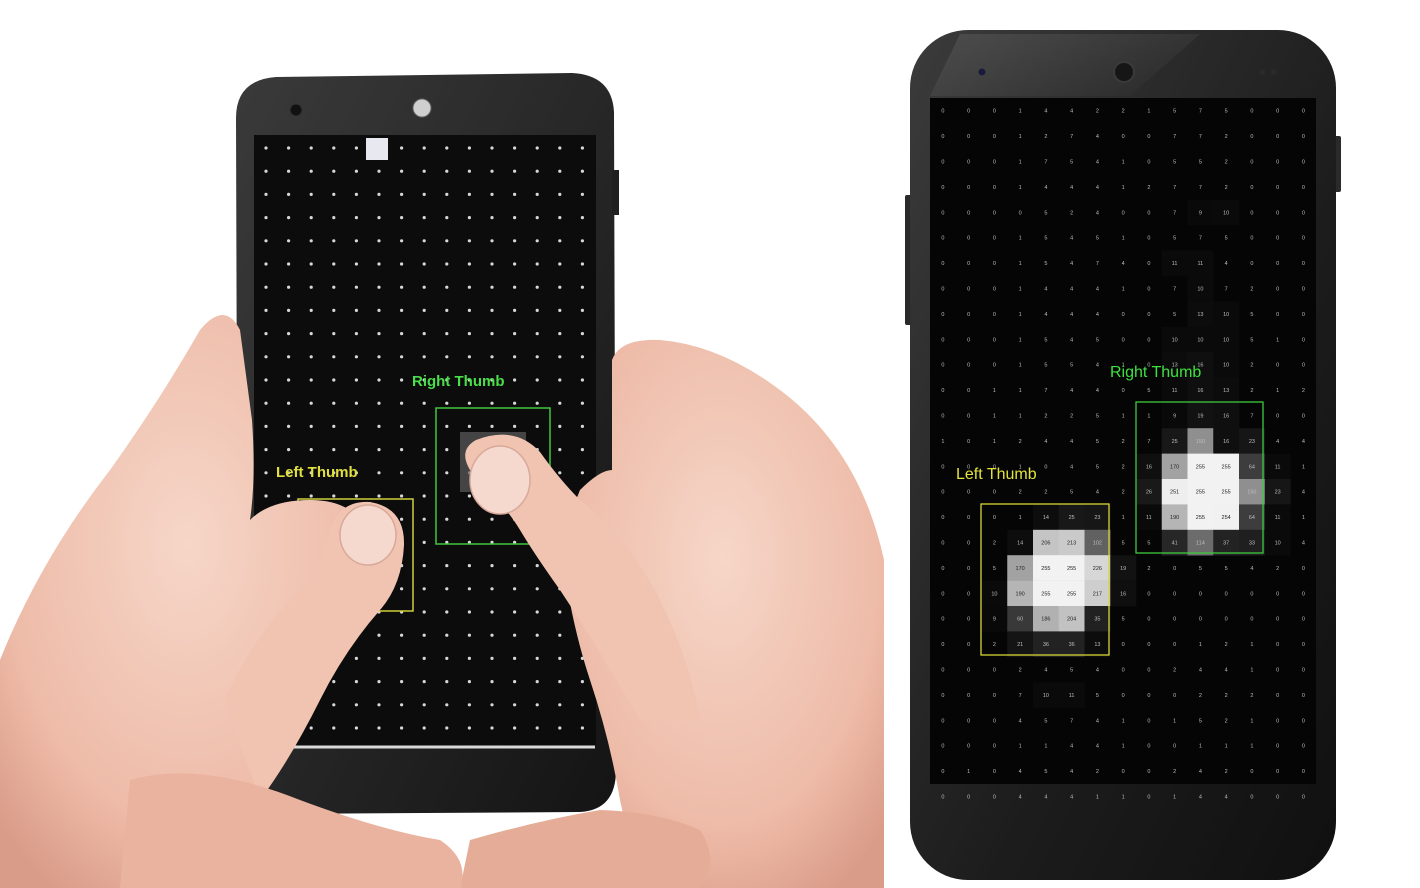 The height and width of the screenshot is (888, 1420). Describe the element at coordinates (1174, 417) in the screenshot. I see `grid-cell-value: 9` at that location.